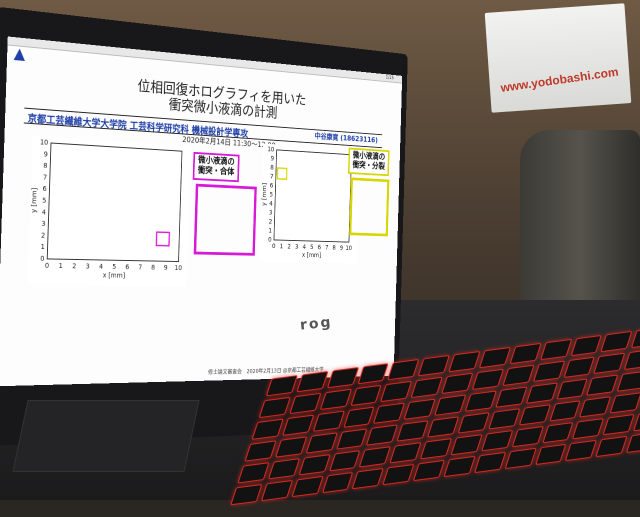 The width and height of the screenshot is (640, 517). I want to click on university-logo-icon, so click(19, 55).